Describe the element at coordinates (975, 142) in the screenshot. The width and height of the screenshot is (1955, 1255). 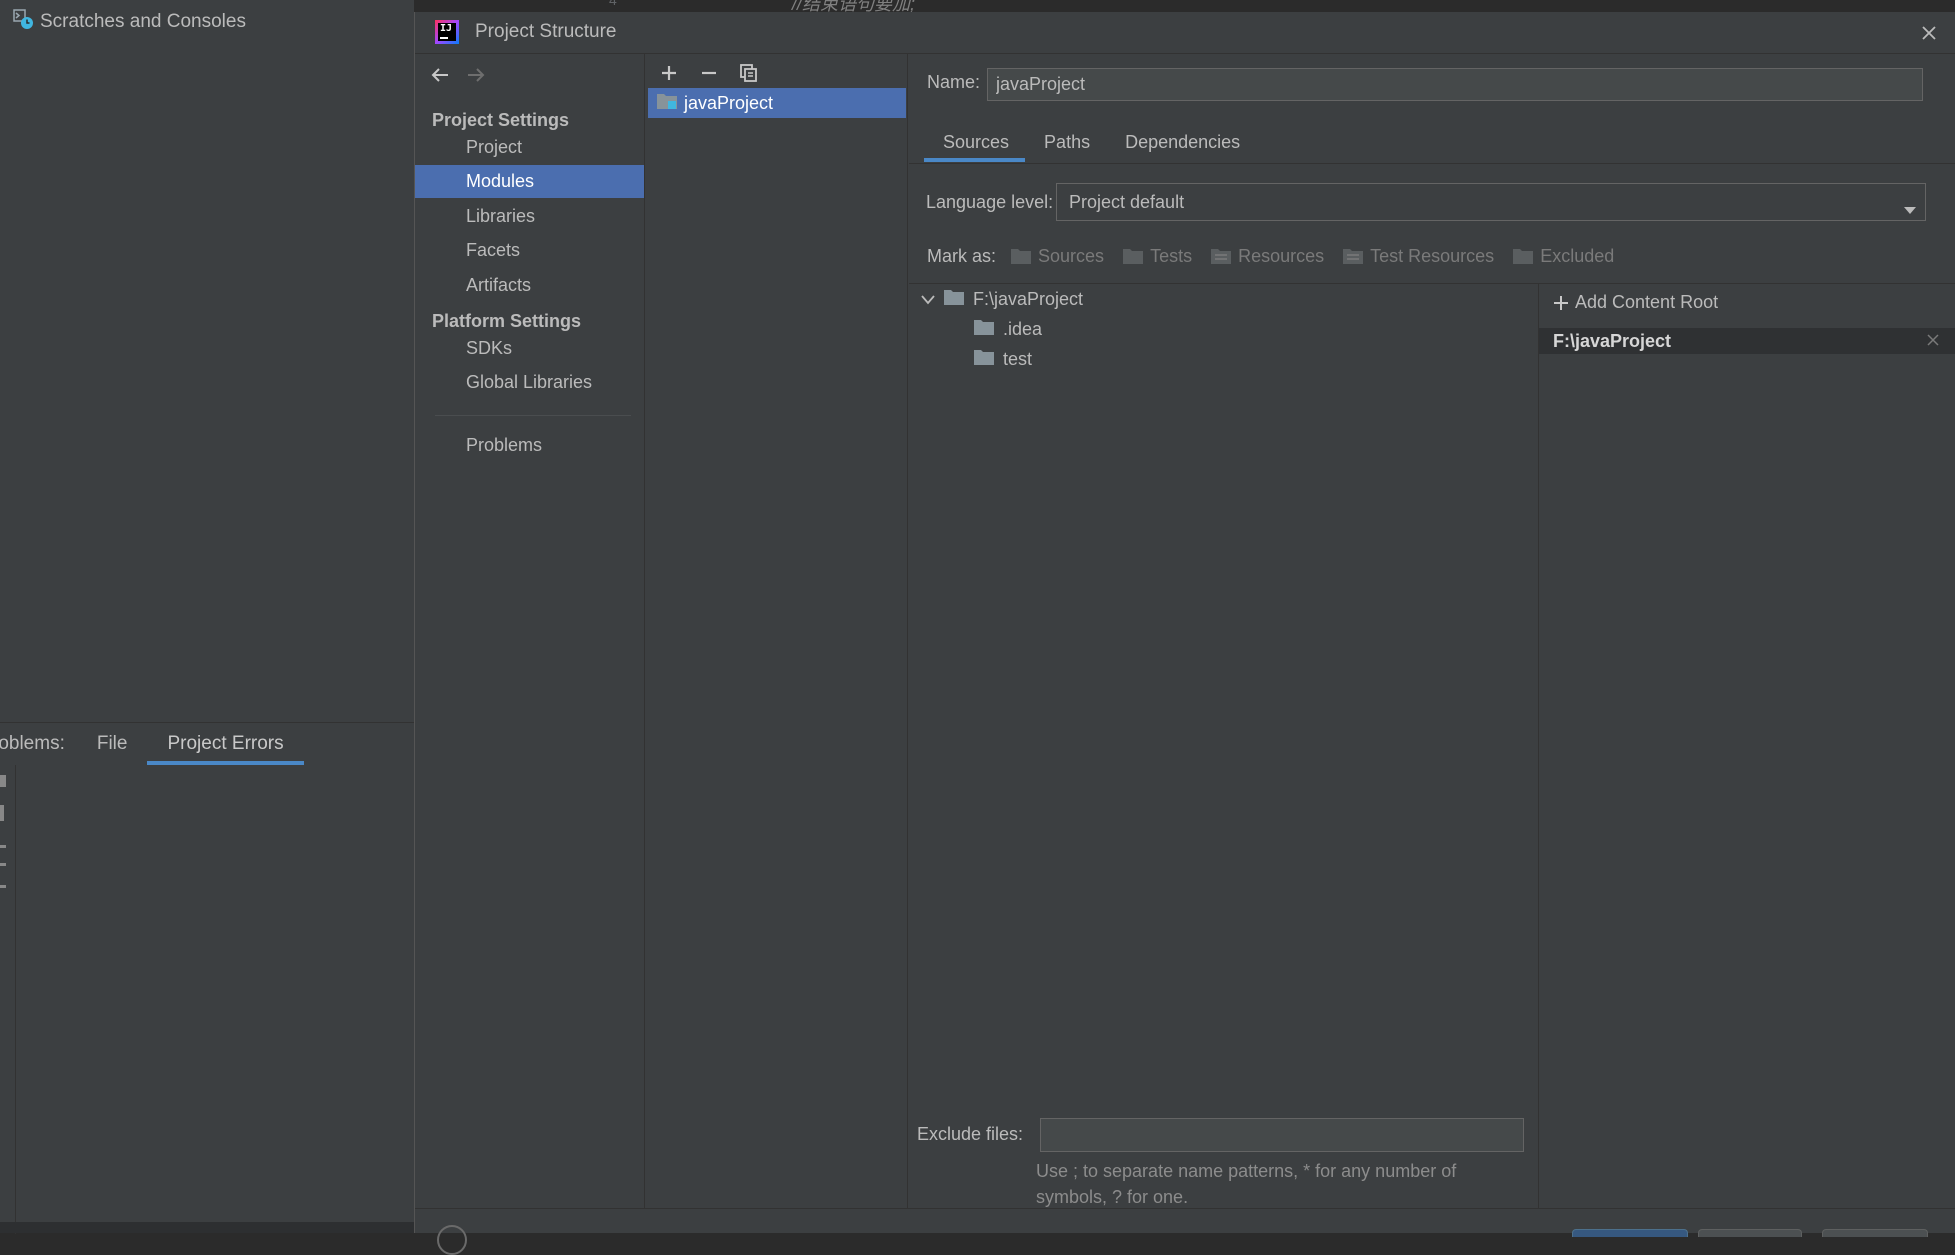
I see `tab-sources: Sources` at that location.